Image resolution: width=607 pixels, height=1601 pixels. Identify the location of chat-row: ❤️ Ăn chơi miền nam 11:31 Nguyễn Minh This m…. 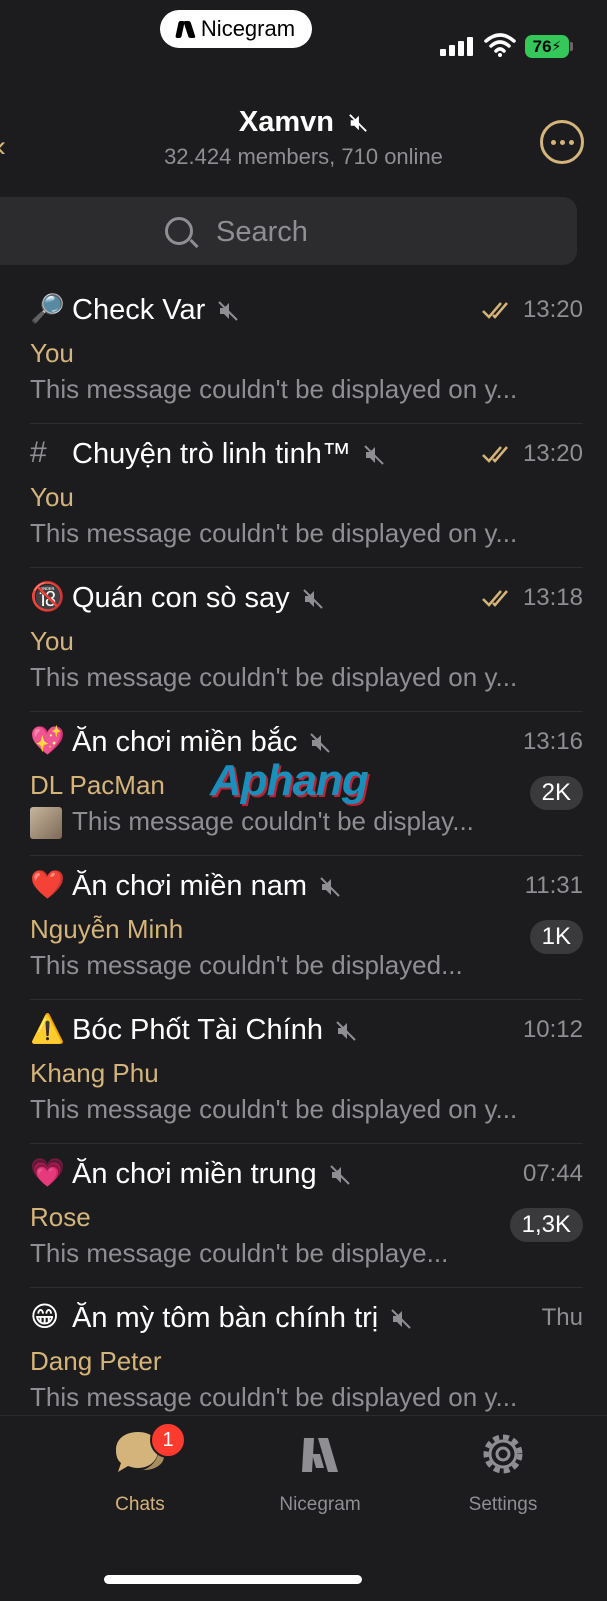
(303, 928).